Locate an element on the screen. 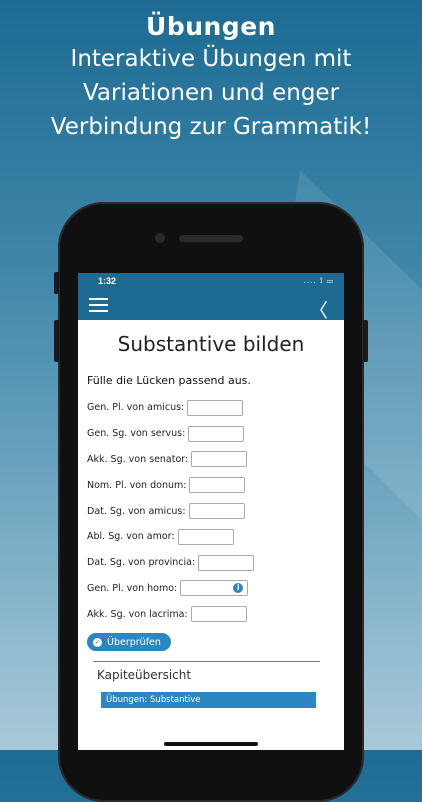  check-circle-icon: ✓ is located at coordinates (97, 642).